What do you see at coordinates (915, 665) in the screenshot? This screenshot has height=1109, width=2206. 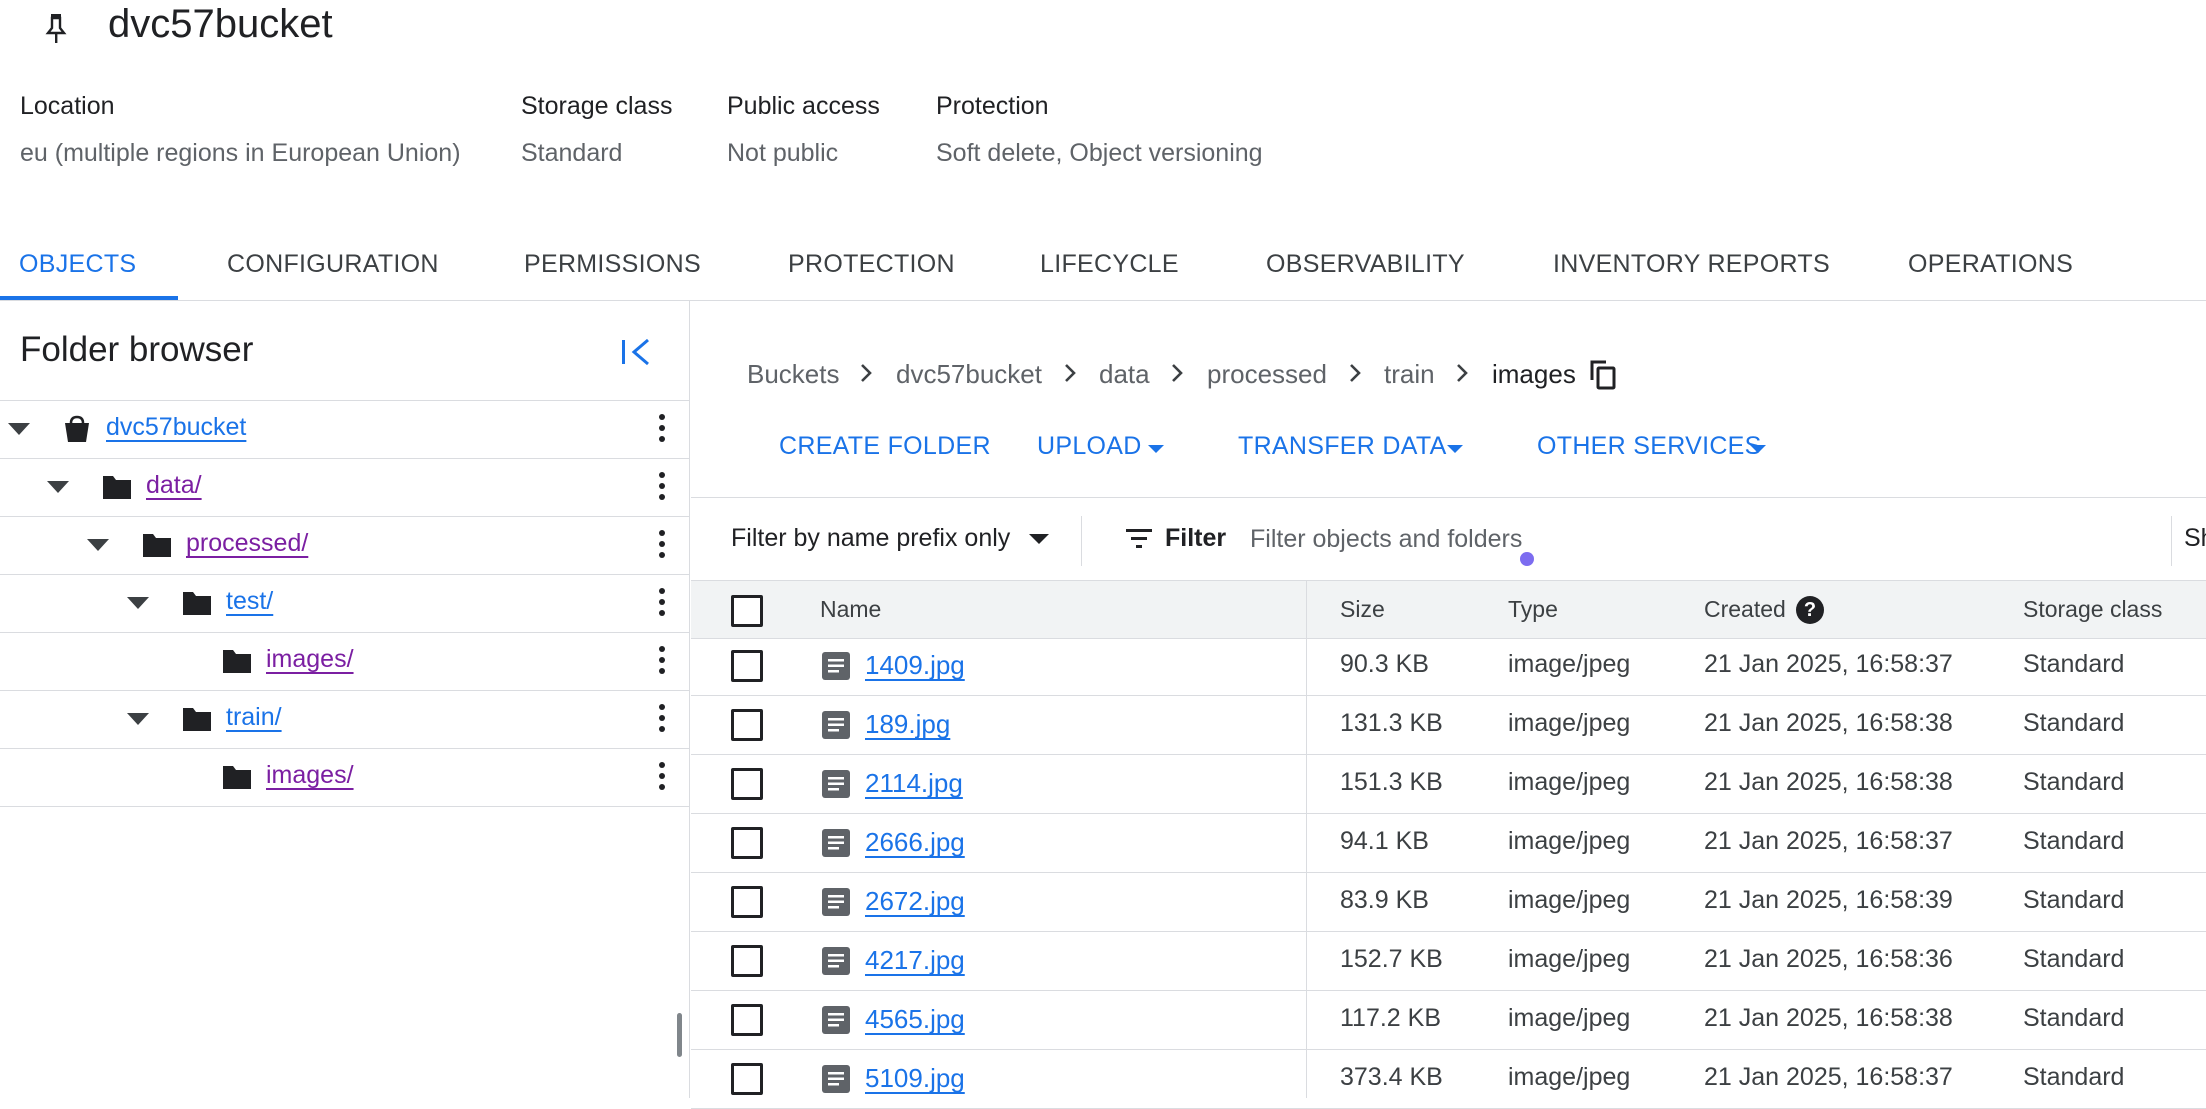 I see `file-name-link: 1409.jpg` at bounding box center [915, 665].